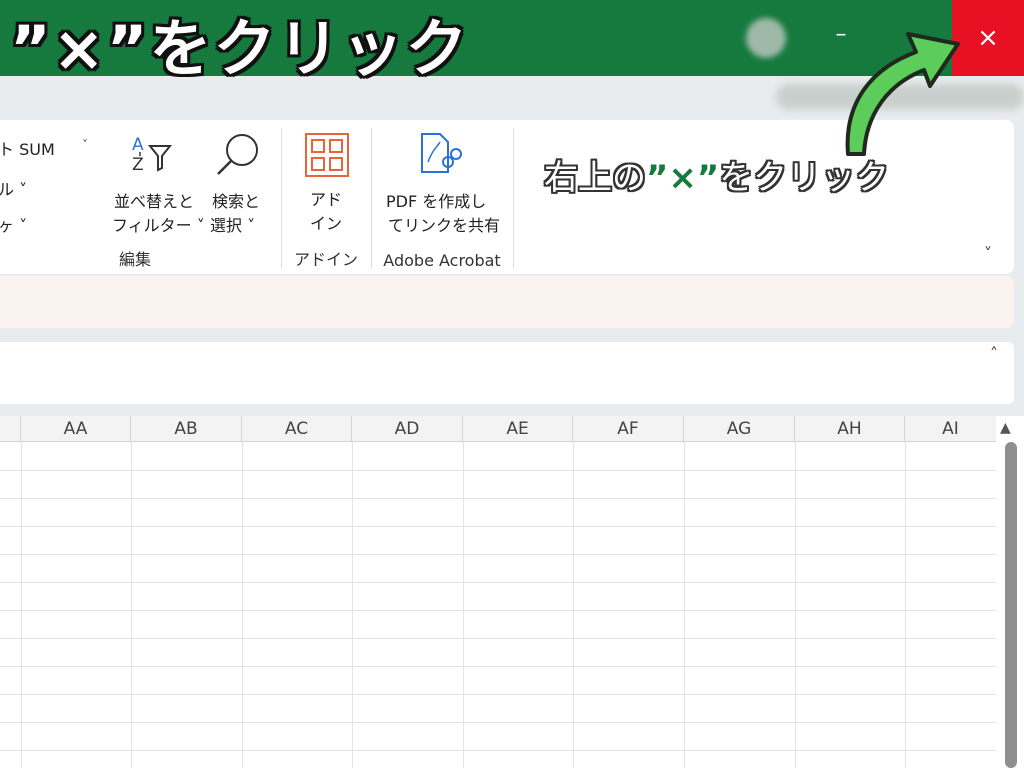  Describe the element at coordinates (1011, 605) in the screenshot. I see `scroll-thumb` at that location.